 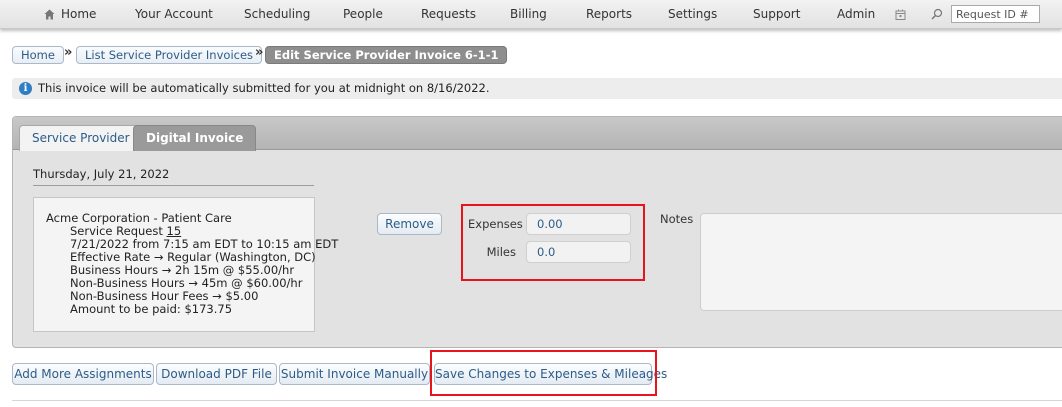 I want to click on miles-input, so click(x=578, y=252).